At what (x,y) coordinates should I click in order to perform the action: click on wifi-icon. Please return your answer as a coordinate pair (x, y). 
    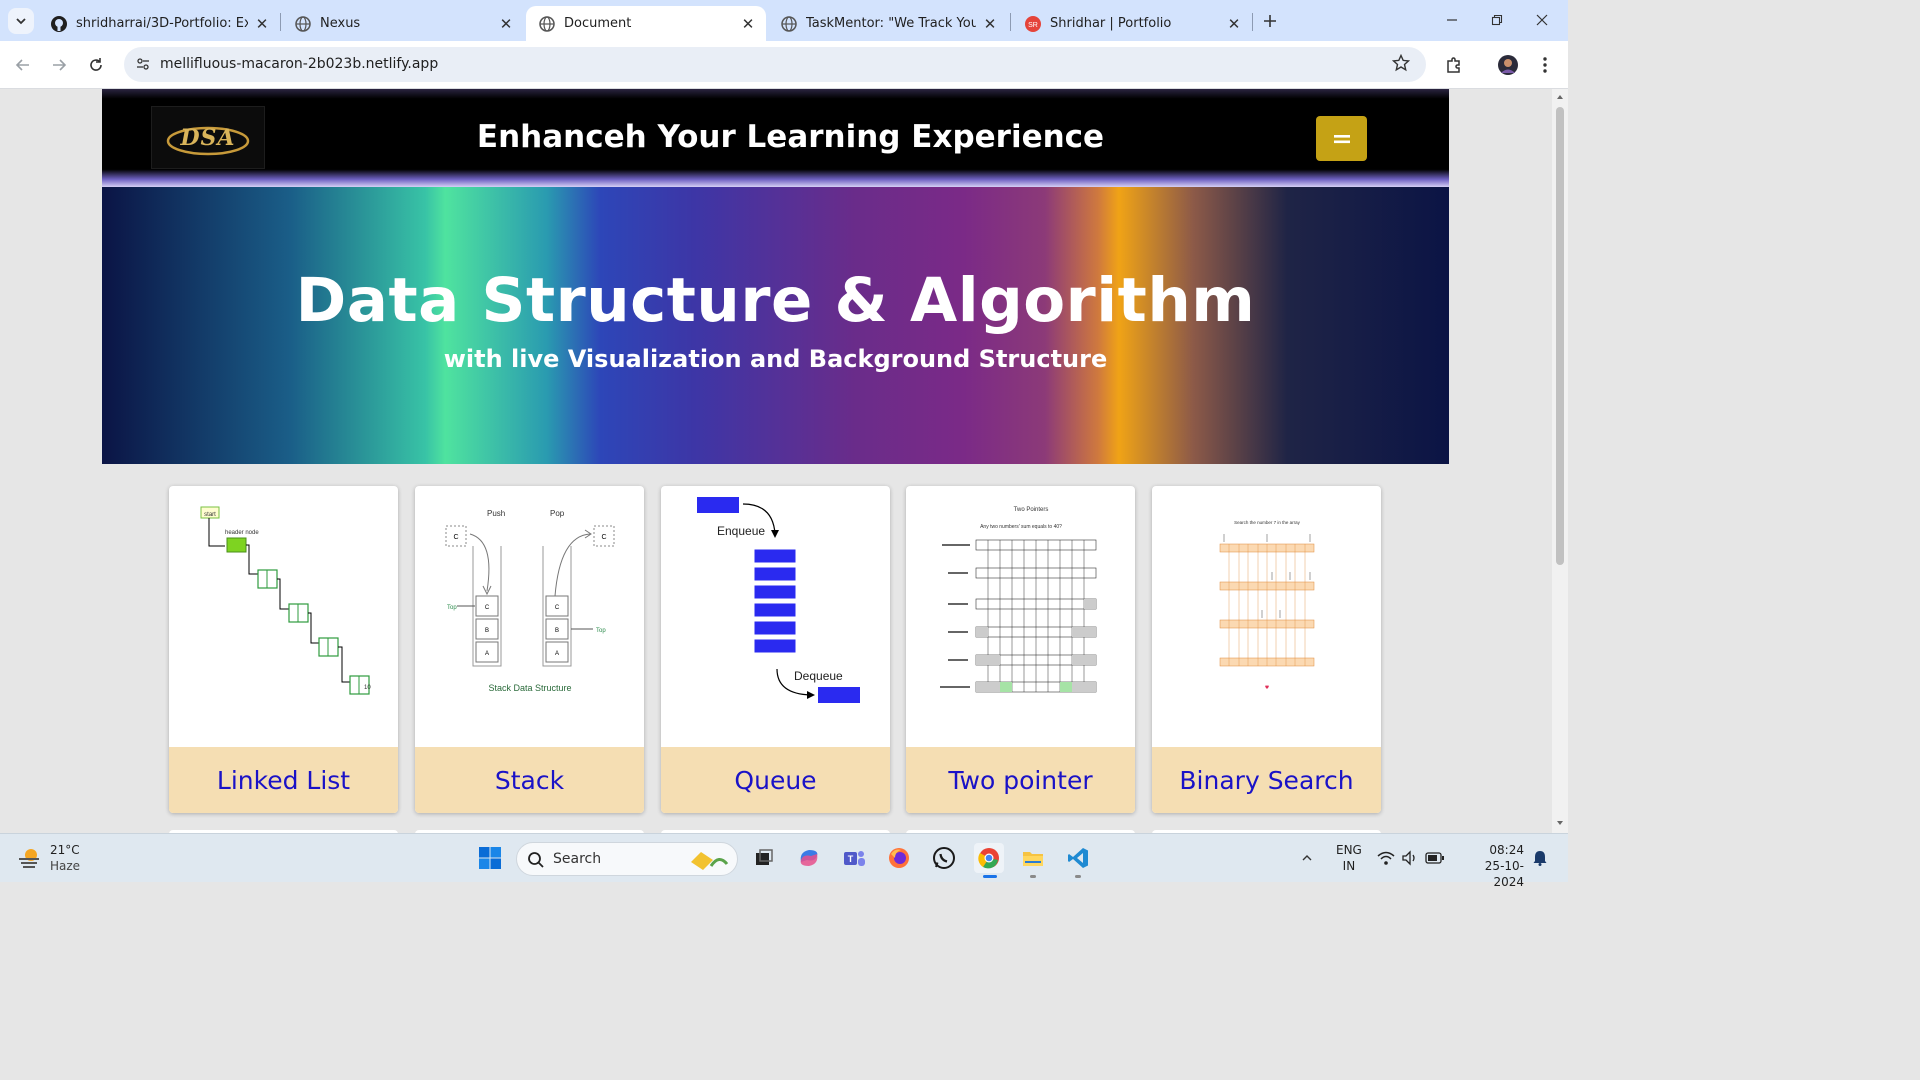
    Looking at the image, I should click on (1386, 858).